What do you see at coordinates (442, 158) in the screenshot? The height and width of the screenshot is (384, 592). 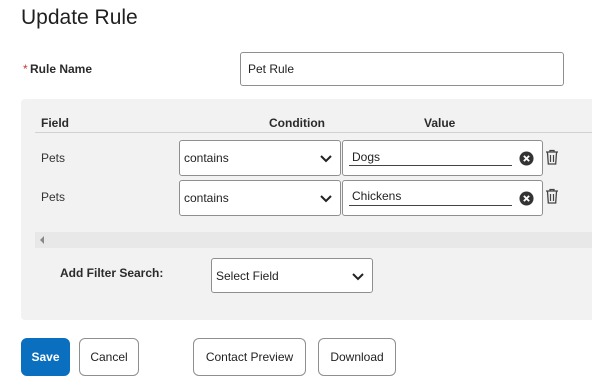 I see `value-input: Dogs` at bounding box center [442, 158].